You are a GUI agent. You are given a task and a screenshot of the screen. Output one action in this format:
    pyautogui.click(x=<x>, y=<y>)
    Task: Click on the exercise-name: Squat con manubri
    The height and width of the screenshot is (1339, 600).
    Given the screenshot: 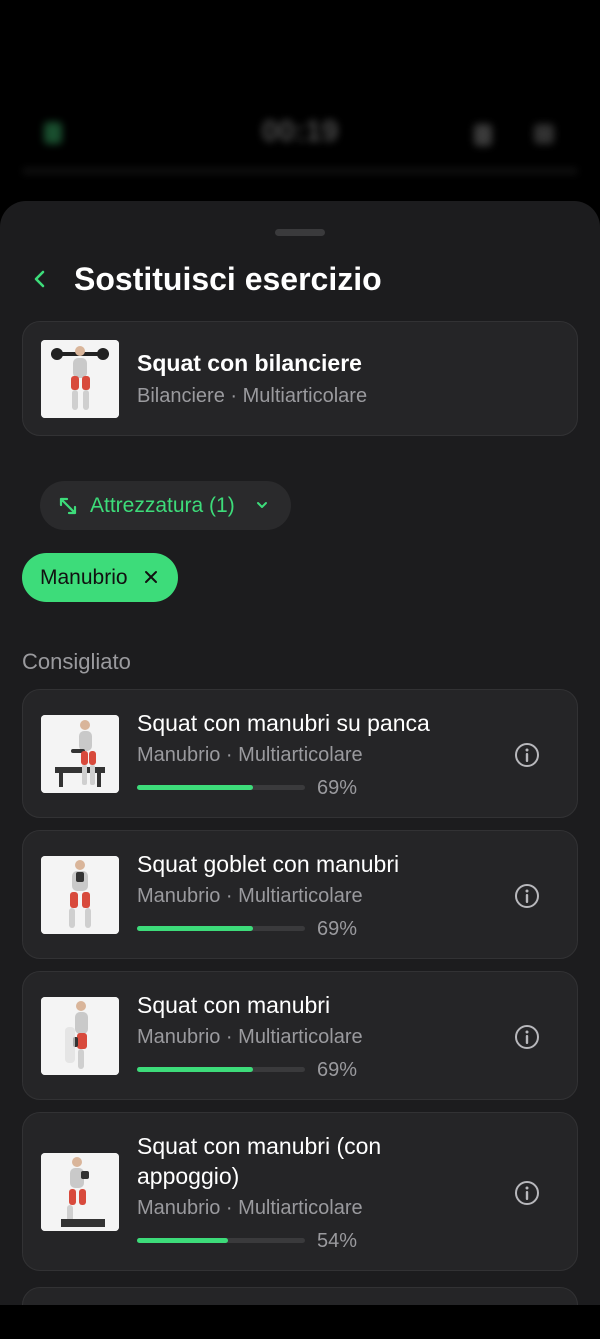 What is the action you would take?
    pyautogui.click(x=234, y=1005)
    